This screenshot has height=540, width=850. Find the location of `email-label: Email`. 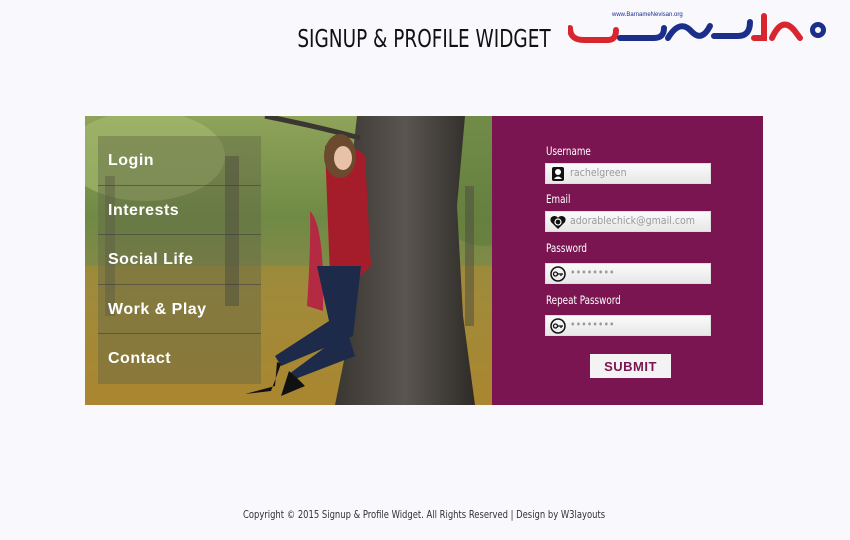

email-label: Email is located at coordinates (558, 199).